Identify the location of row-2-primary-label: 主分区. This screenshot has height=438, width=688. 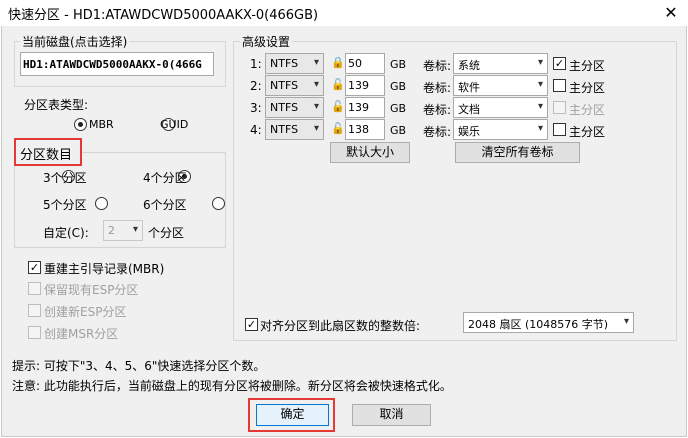
(587, 87).